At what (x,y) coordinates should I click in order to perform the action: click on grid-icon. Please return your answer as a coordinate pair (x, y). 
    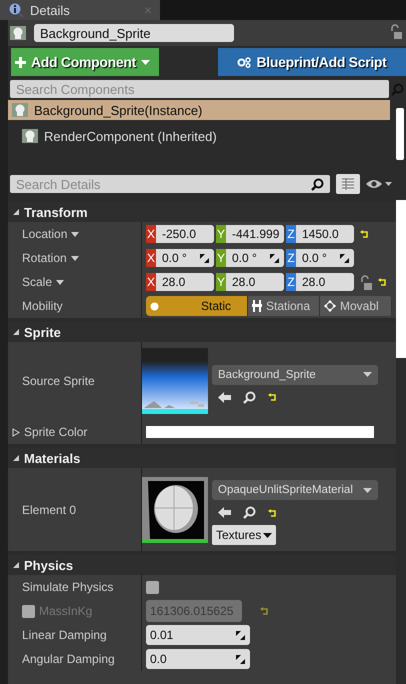
    Looking at the image, I should click on (348, 184).